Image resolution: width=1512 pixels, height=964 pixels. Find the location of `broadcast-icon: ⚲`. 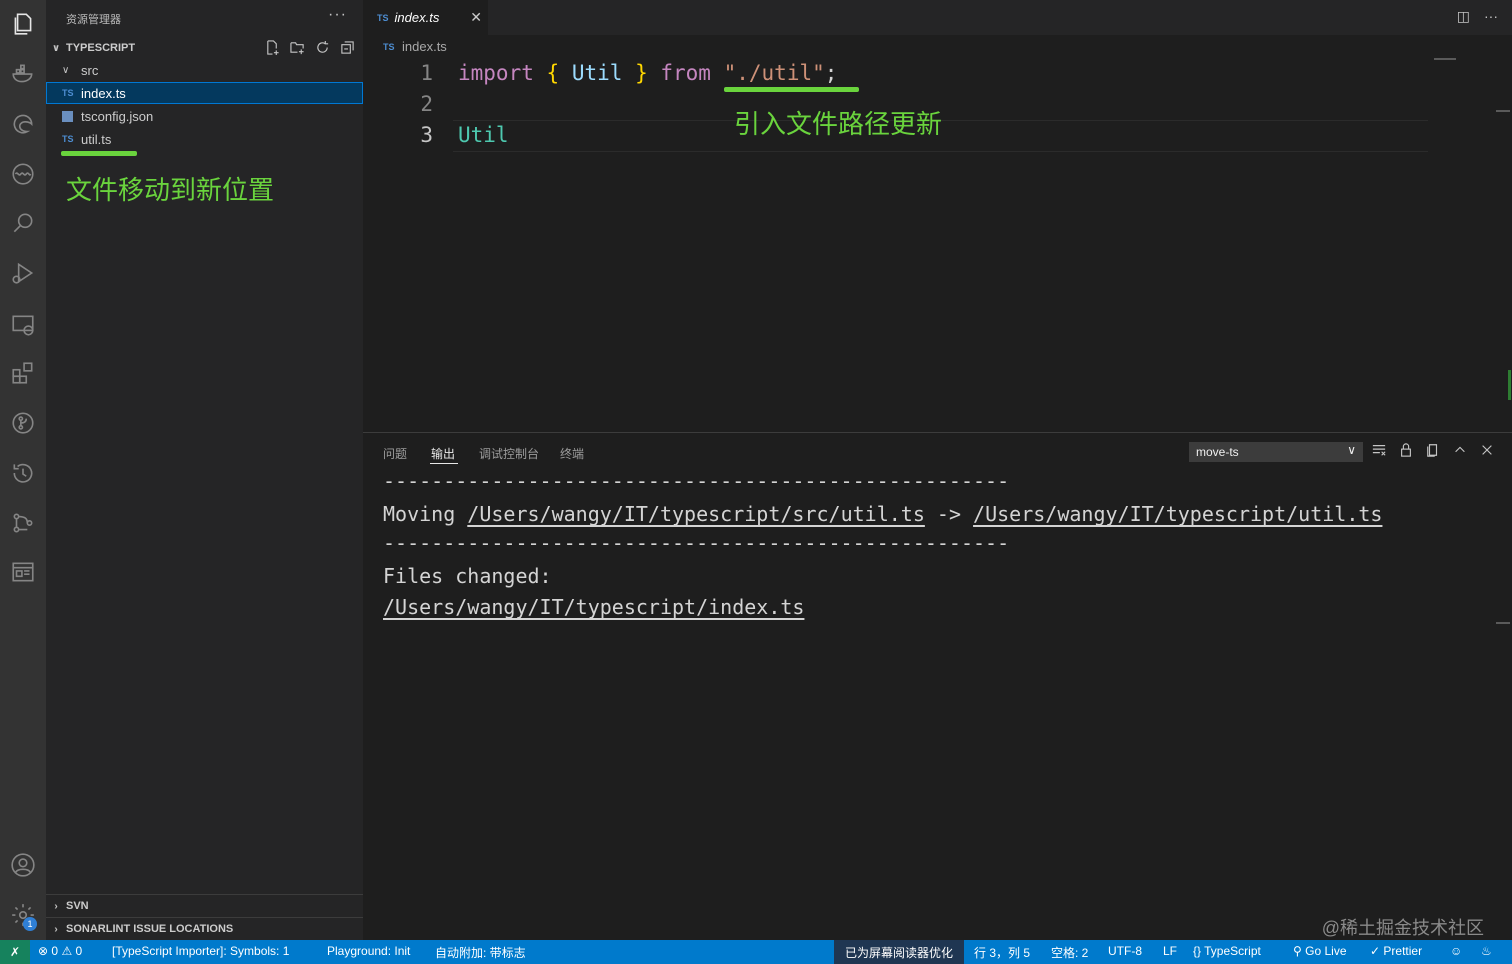

broadcast-icon: ⚲ is located at coordinates (1297, 951).